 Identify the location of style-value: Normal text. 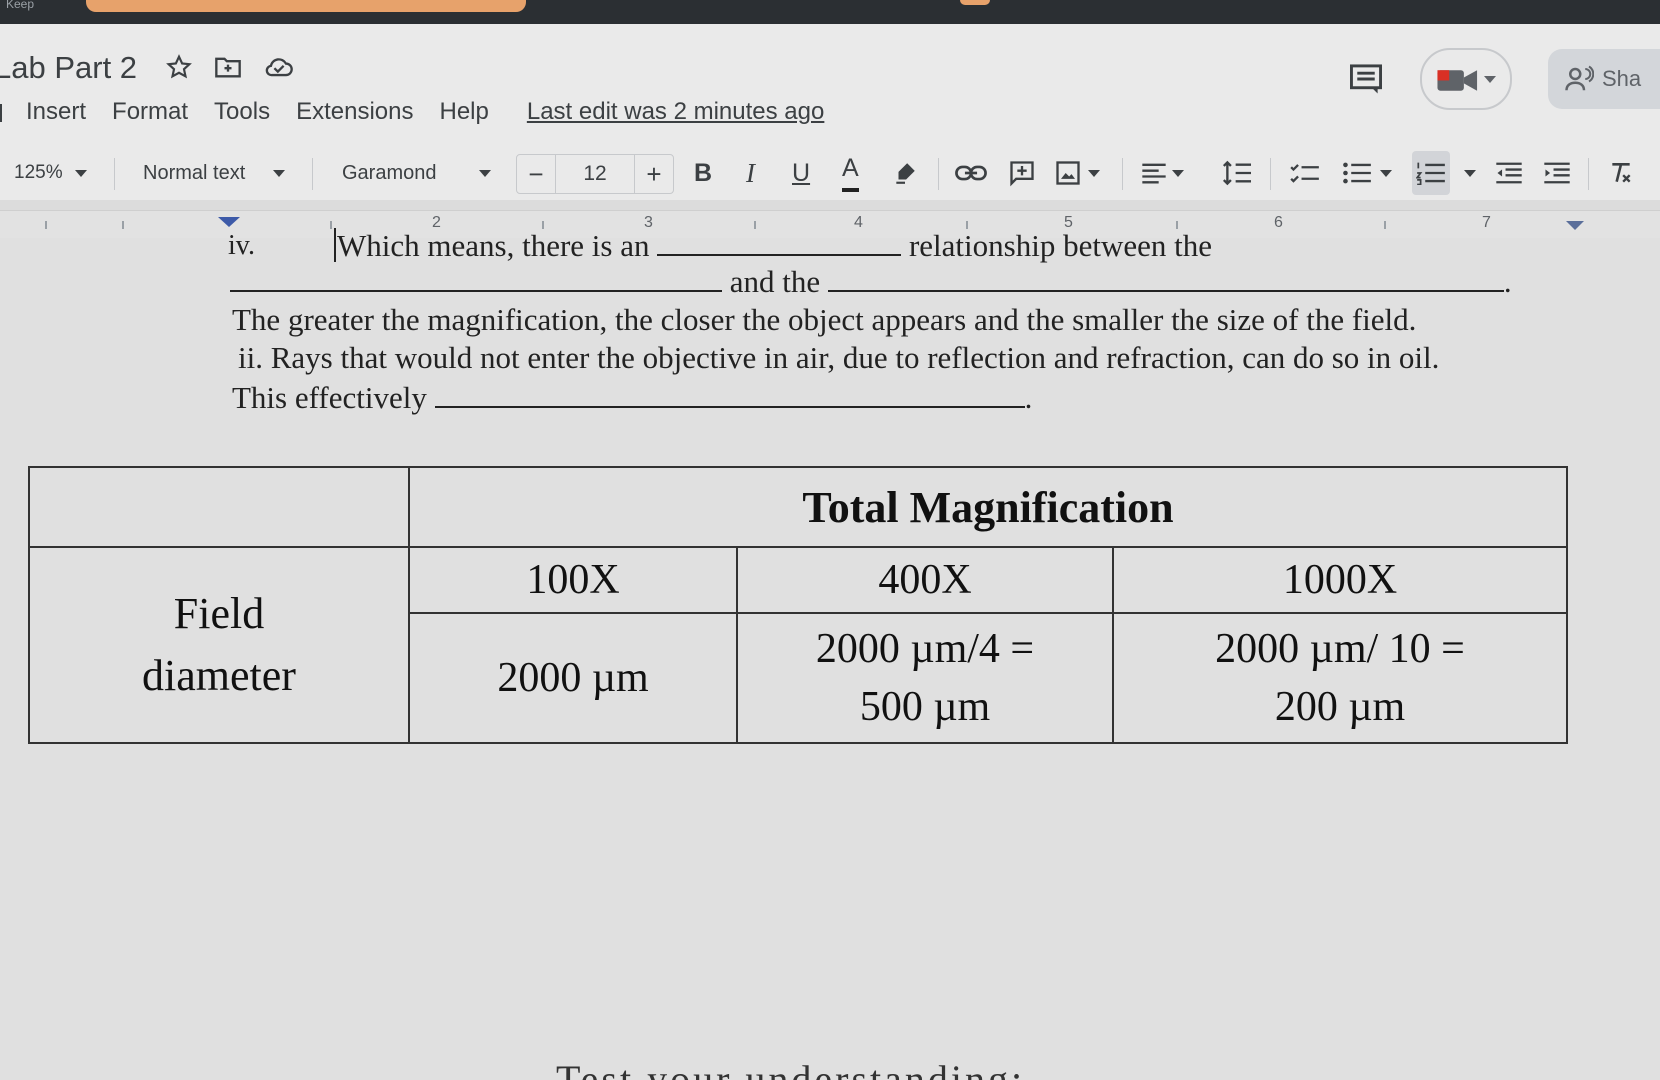
(194, 172).